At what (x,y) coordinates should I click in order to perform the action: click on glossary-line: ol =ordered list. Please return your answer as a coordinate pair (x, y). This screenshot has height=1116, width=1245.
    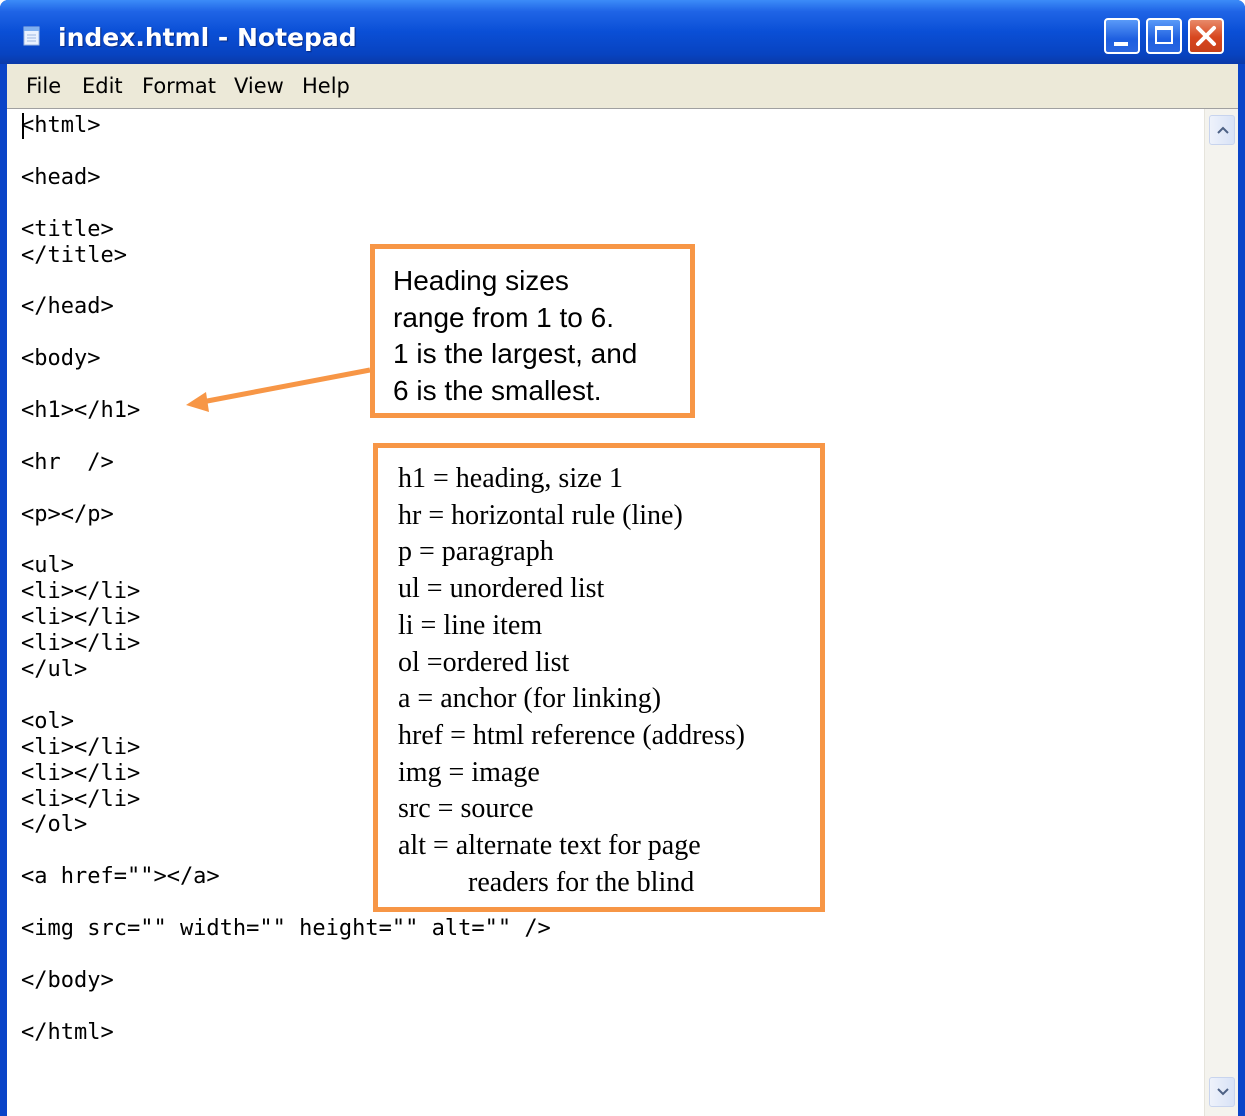
    Looking at the image, I should click on (484, 662).